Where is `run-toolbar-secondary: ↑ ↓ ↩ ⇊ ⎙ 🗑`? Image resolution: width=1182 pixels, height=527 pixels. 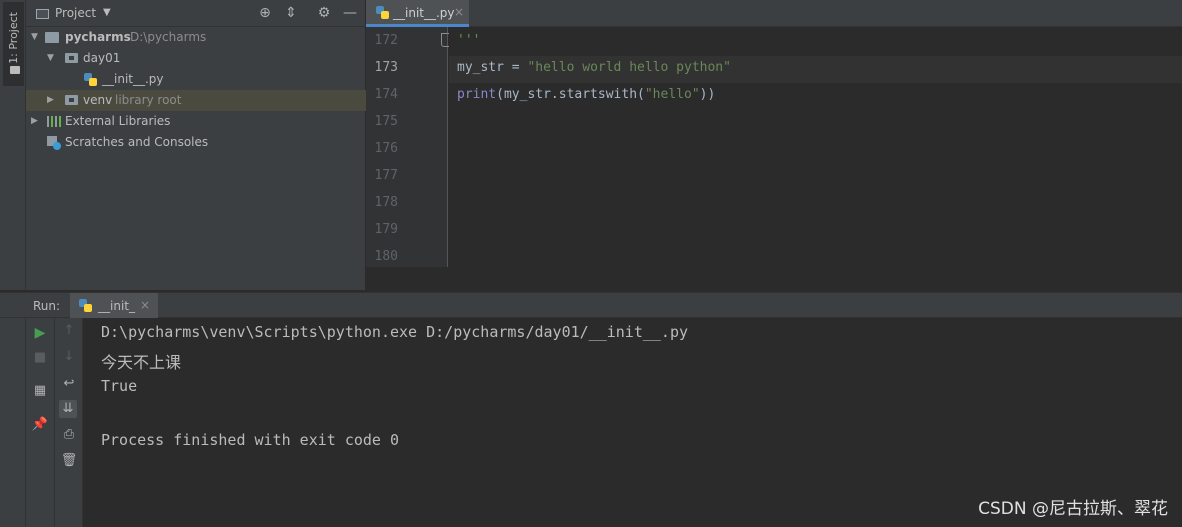
run-toolbar-secondary: ↑ ↓ ↩ ⇊ ⎙ 🗑 is located at coordinates (69, 422).